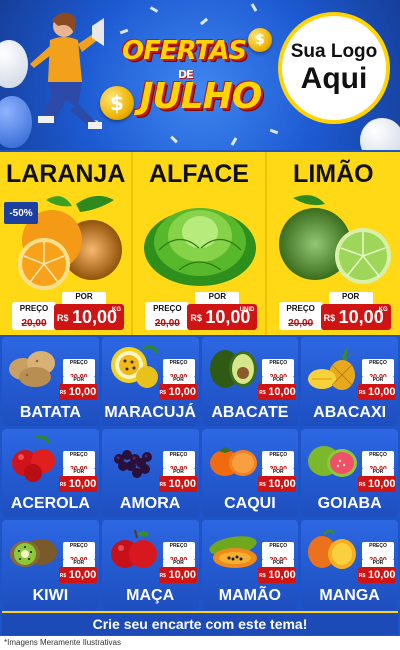  What do you see at coordinates (250, 381) in the screenshot?
I see `product-card: PREÇO20,00PORR$10,00ABACATE` at bounding box center [250, 381].